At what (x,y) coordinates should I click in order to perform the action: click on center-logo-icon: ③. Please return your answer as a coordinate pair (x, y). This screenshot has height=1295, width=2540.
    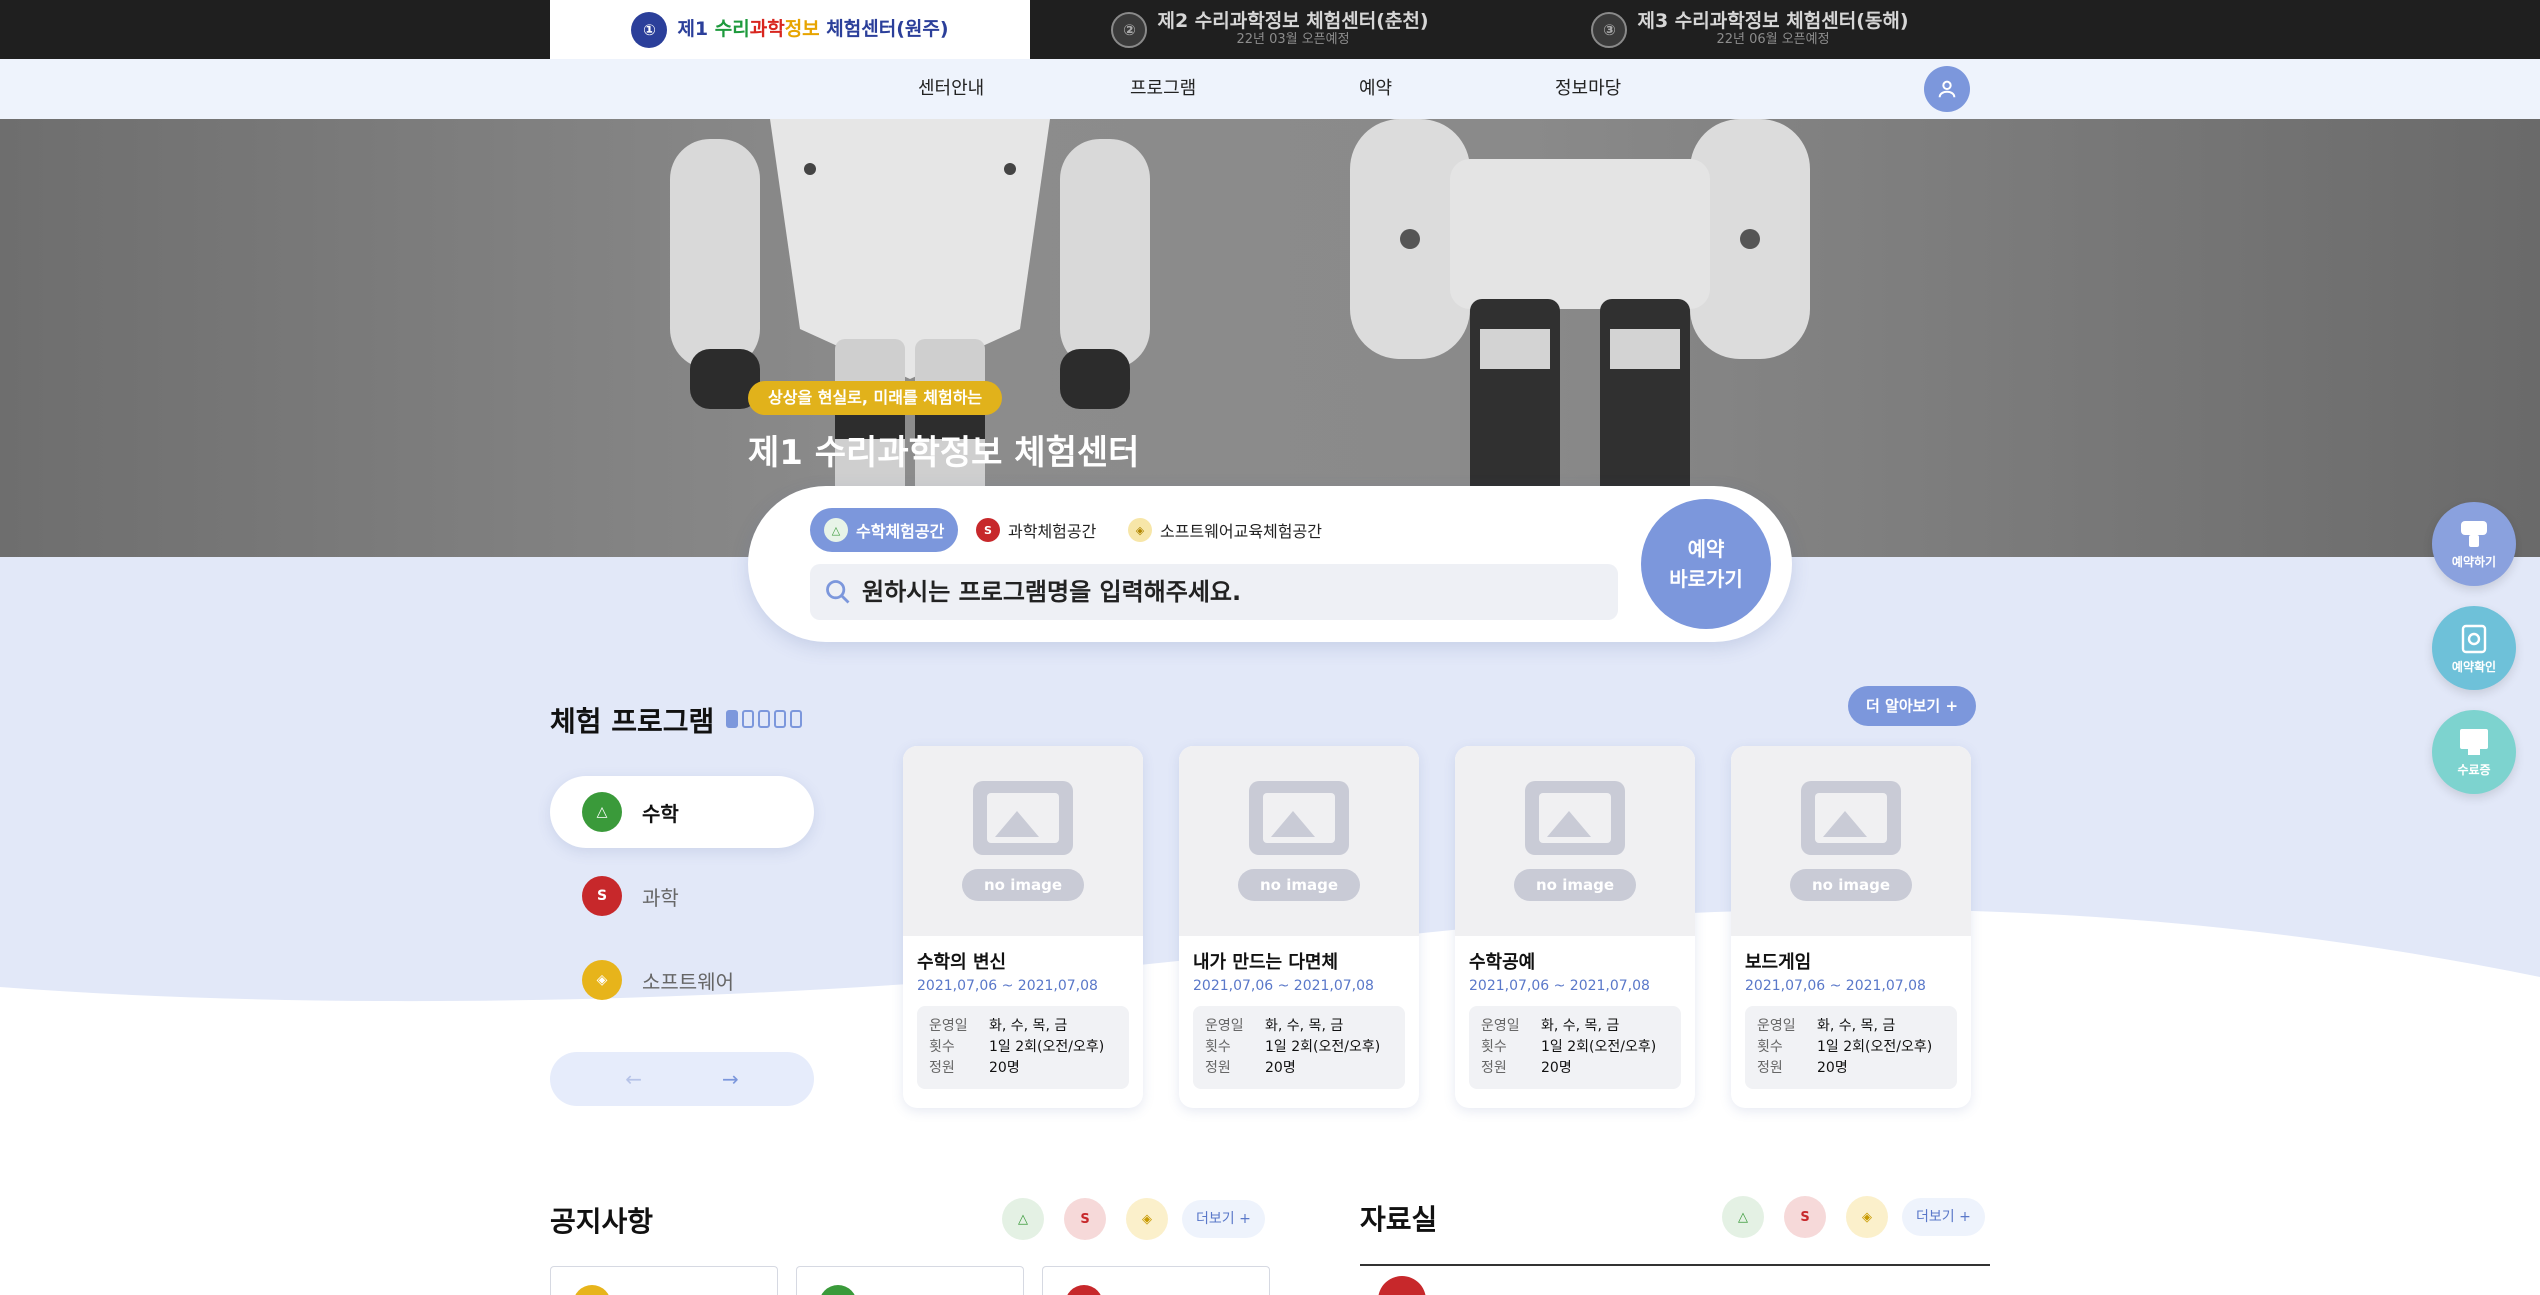
    Looking at the image, I should click on (1609, 29).